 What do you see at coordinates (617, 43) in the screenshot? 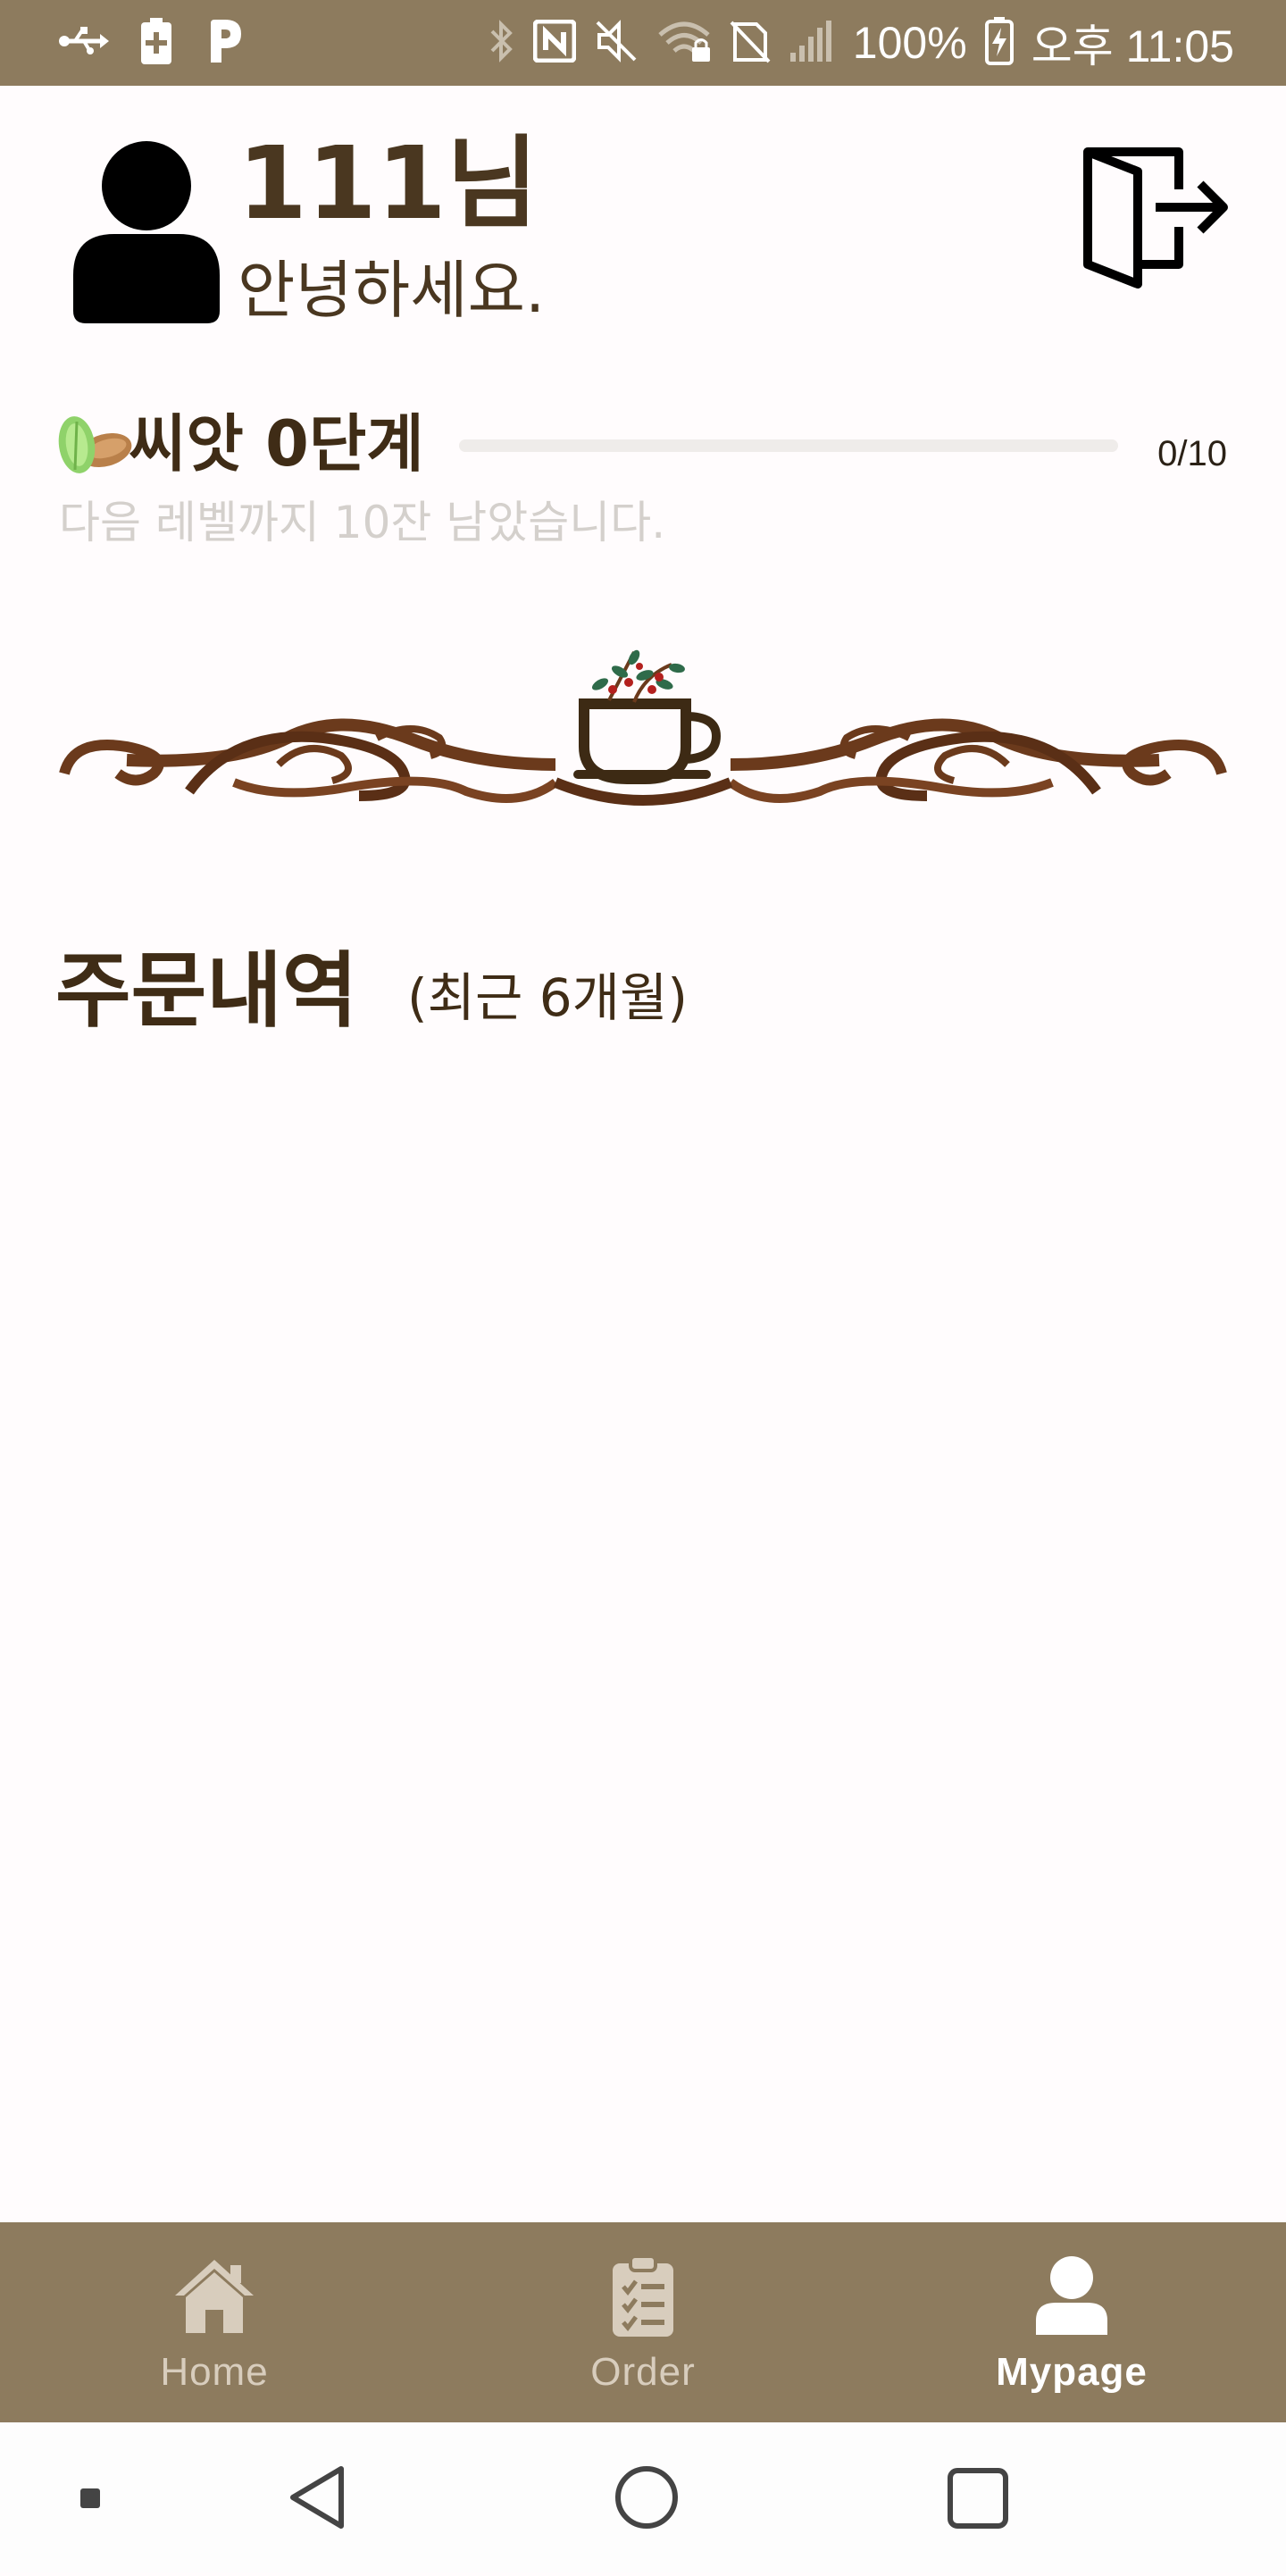
I see `mute-icon` at bounding box center [617, 43].